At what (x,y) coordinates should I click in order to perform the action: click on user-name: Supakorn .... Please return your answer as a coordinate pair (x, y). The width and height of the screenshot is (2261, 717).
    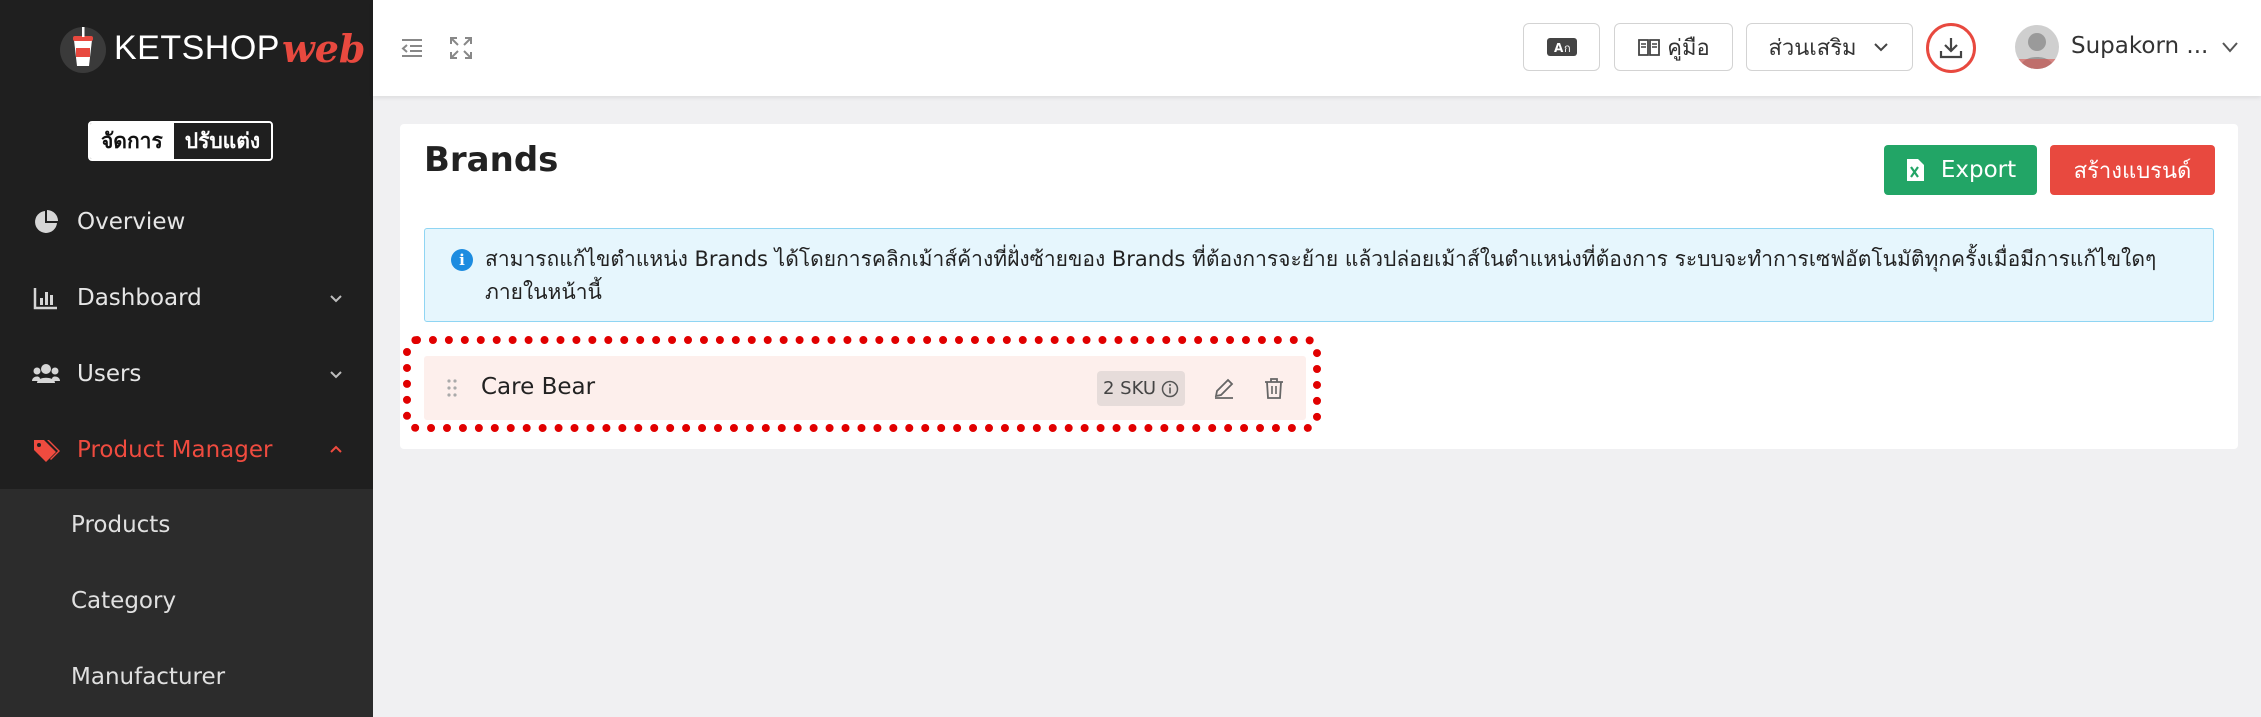
    Looking at the image, I should click on (2139, 46).